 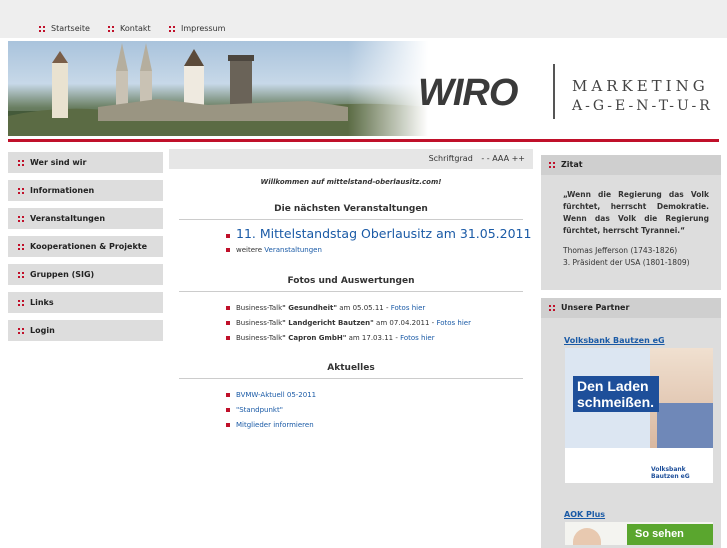 I want to click on font-size-bar: Schriftgrad - - AAA ++, so click(x=351, y=159).